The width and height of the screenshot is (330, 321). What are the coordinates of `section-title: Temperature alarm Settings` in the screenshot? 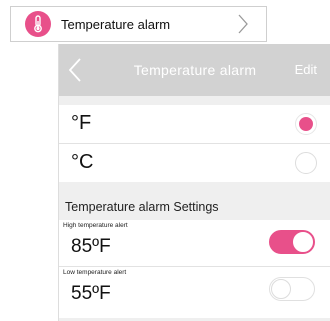 It's located at (142, 207).